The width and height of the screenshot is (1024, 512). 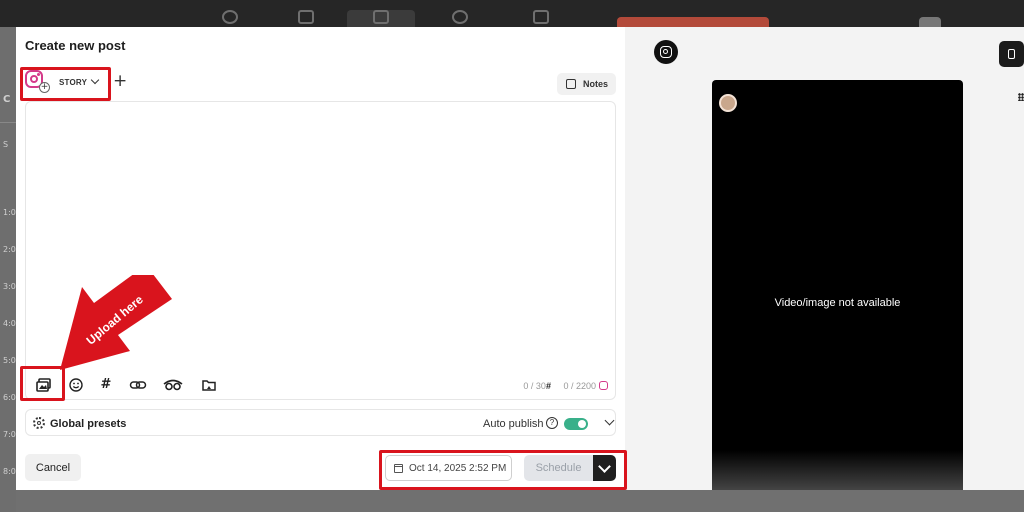 I want to click on bg-time-label: 2:0, so click(x=9, y=249).